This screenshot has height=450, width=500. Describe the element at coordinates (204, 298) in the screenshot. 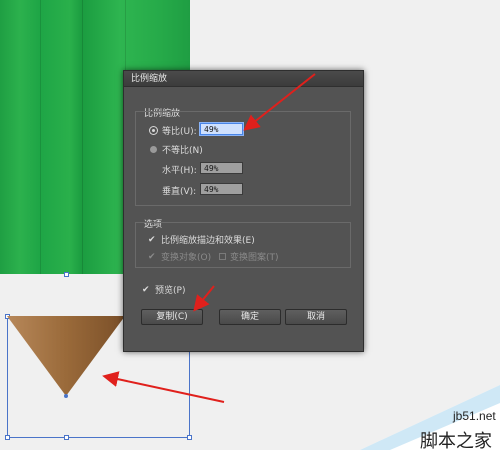

I see `arrow-to-copy-button` at that location.